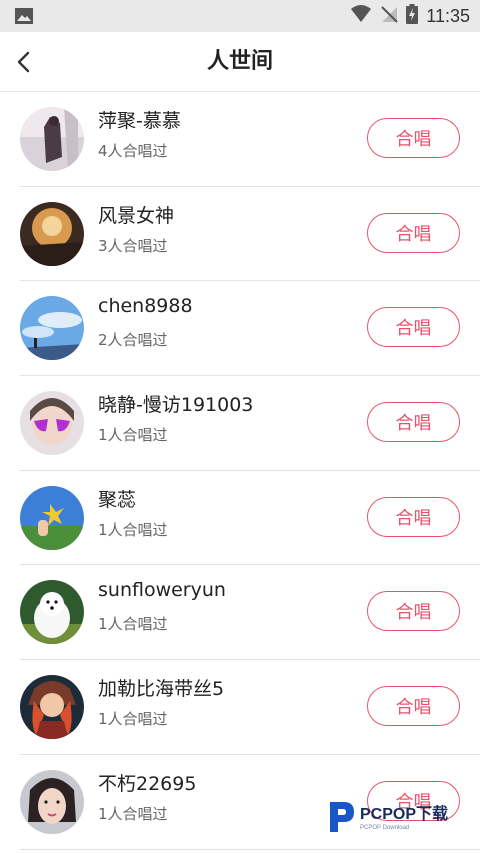  I want to click on status-icons: 11:35, so click(410, 16).